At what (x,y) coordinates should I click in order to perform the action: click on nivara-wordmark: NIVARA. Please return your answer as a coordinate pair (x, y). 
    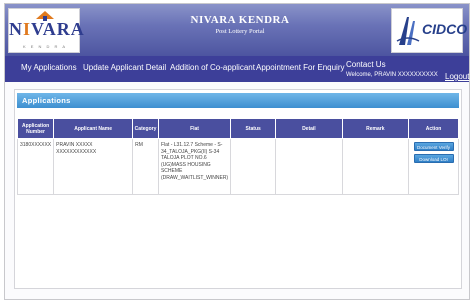
    Looking at the image, I should click on (47, 29).